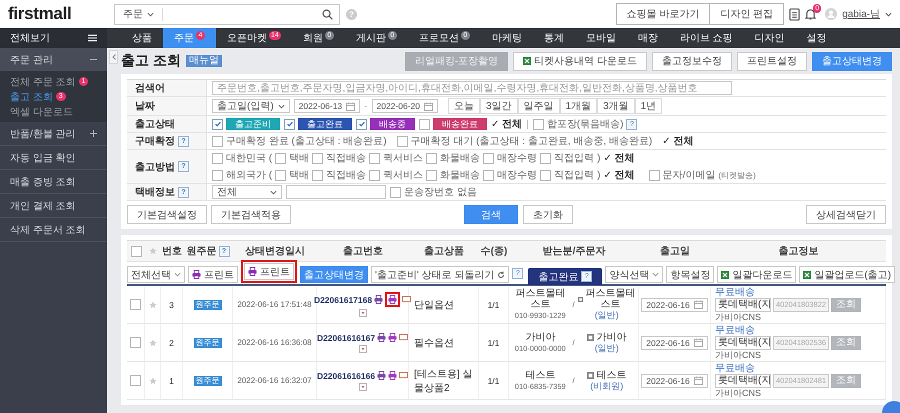  What do you see at coordinates (539, 106) in the screenshot?
I see `date-range-button: 일주일` at bounding box center [539, 106].